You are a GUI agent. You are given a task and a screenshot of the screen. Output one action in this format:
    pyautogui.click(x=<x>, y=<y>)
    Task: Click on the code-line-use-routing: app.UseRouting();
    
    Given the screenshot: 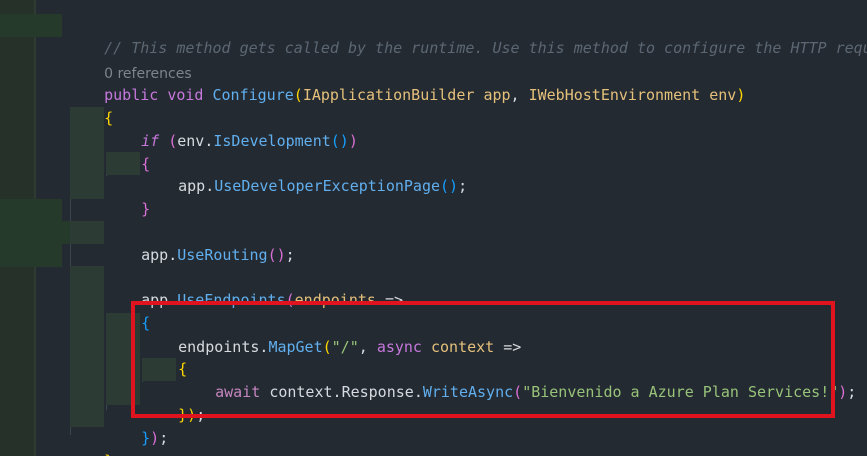 What is the action you would take?
    pyautogui.click(x=200, y=242)
    